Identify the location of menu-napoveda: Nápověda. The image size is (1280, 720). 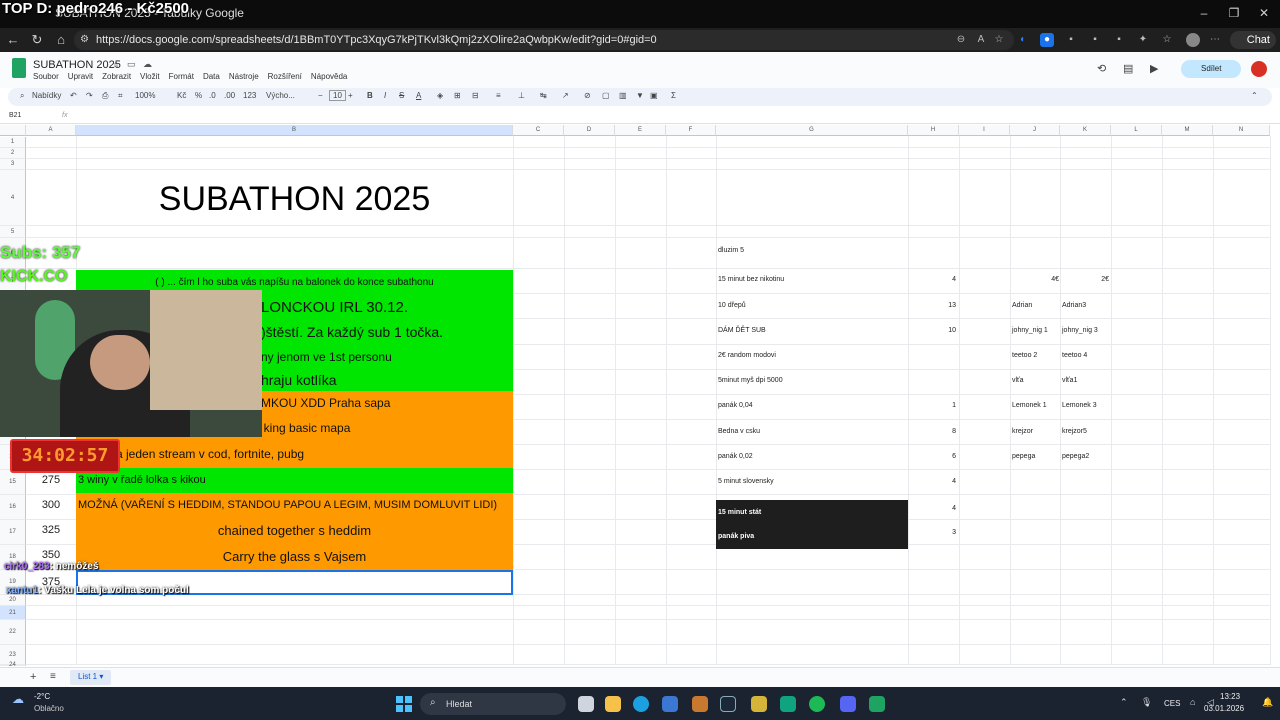
(329, 76).